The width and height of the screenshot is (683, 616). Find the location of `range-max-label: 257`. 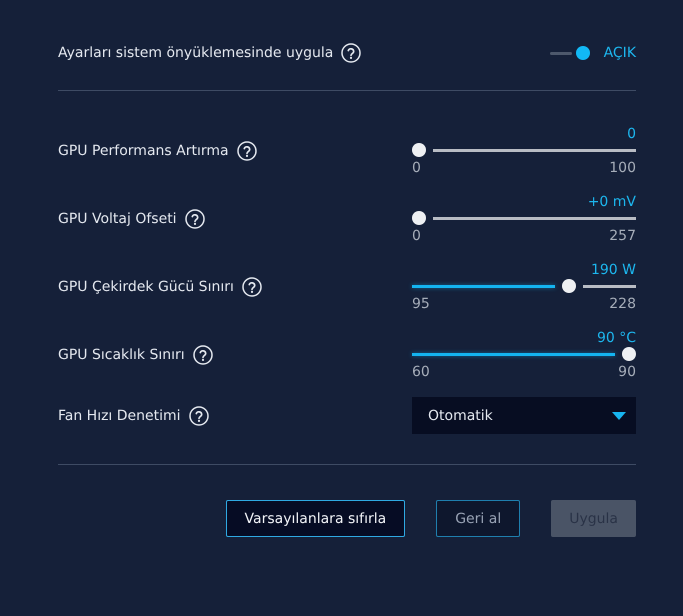

range-max-label: 257 is located at coordinates (622, 236).